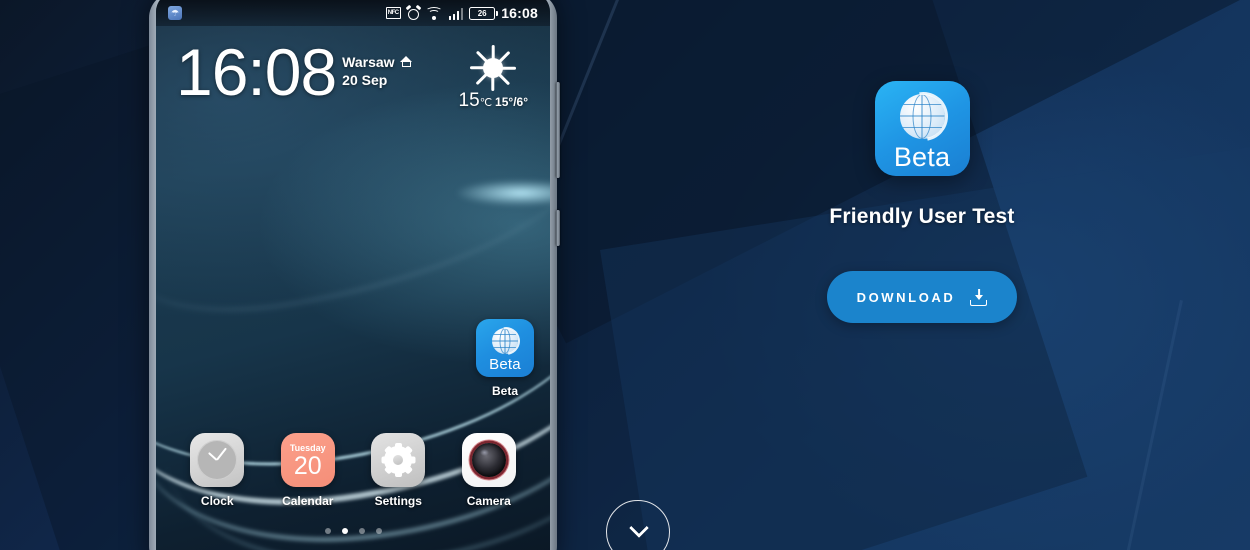 Image resolution: width=1250 pixels, height=550 pixels. I want to click on widget-location-block: Warsaw 20 Sep, so click(377, 66).